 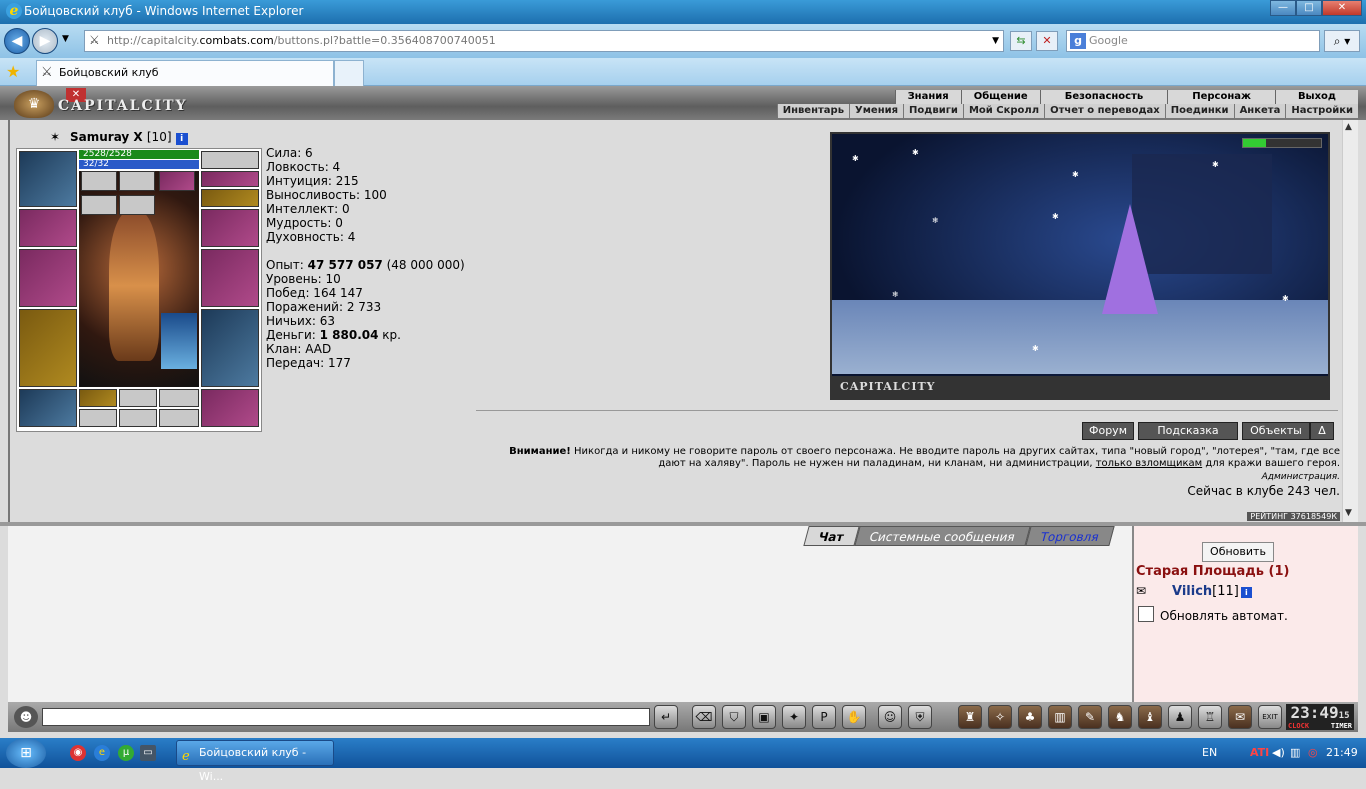 What do you see at coordinates (1090, 717) in the screenshot?
I see `scroll-icon: ✎` at bounding box center [1090, 717].